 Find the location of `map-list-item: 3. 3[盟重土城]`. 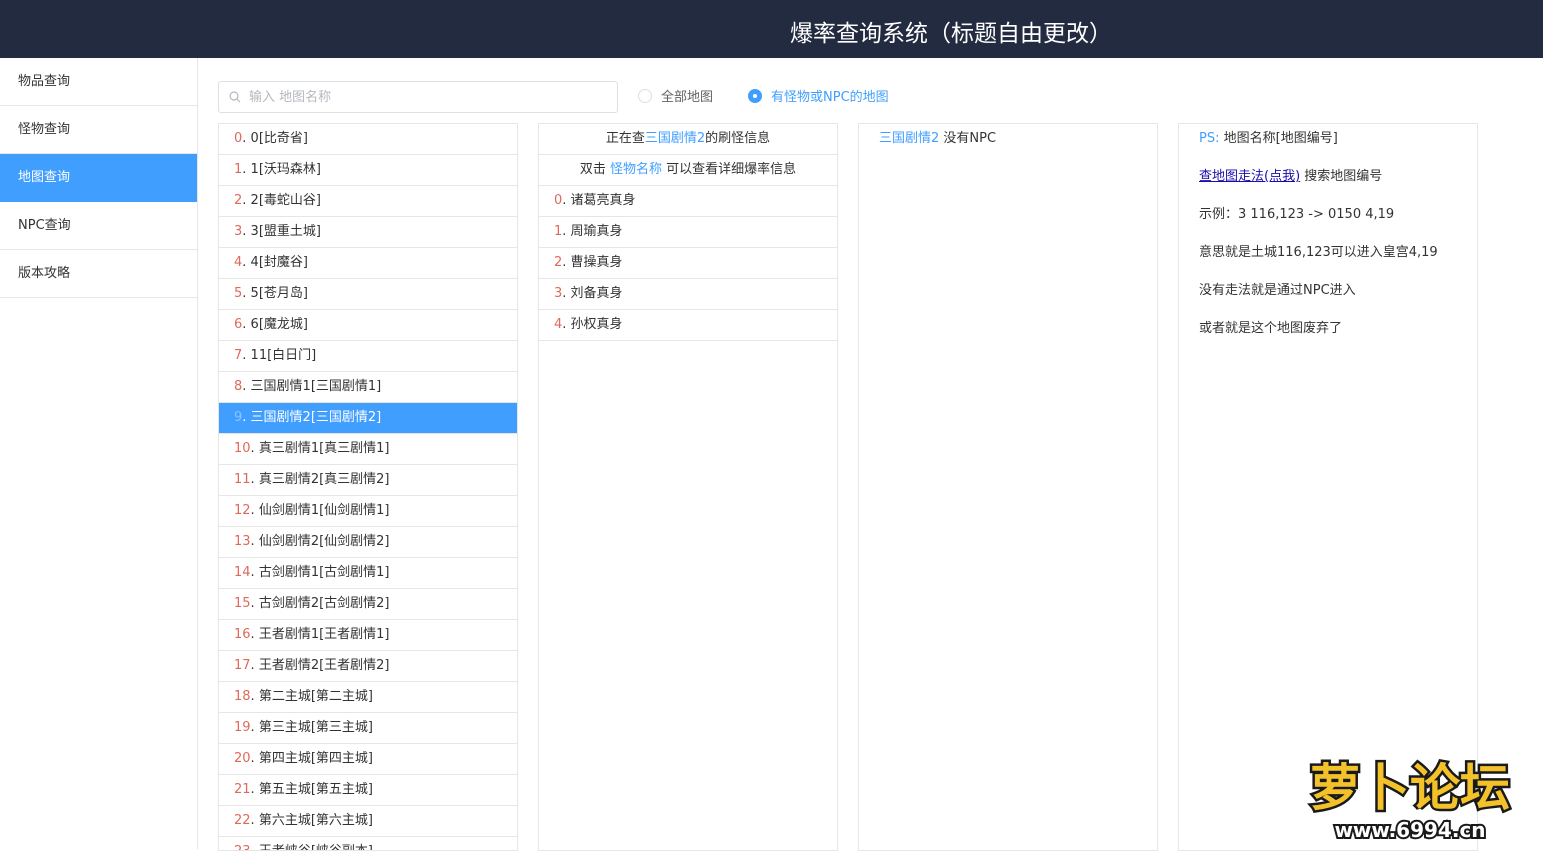

map-list-item: 3. 3[盟重土城] is located at coordinates (368, 232).